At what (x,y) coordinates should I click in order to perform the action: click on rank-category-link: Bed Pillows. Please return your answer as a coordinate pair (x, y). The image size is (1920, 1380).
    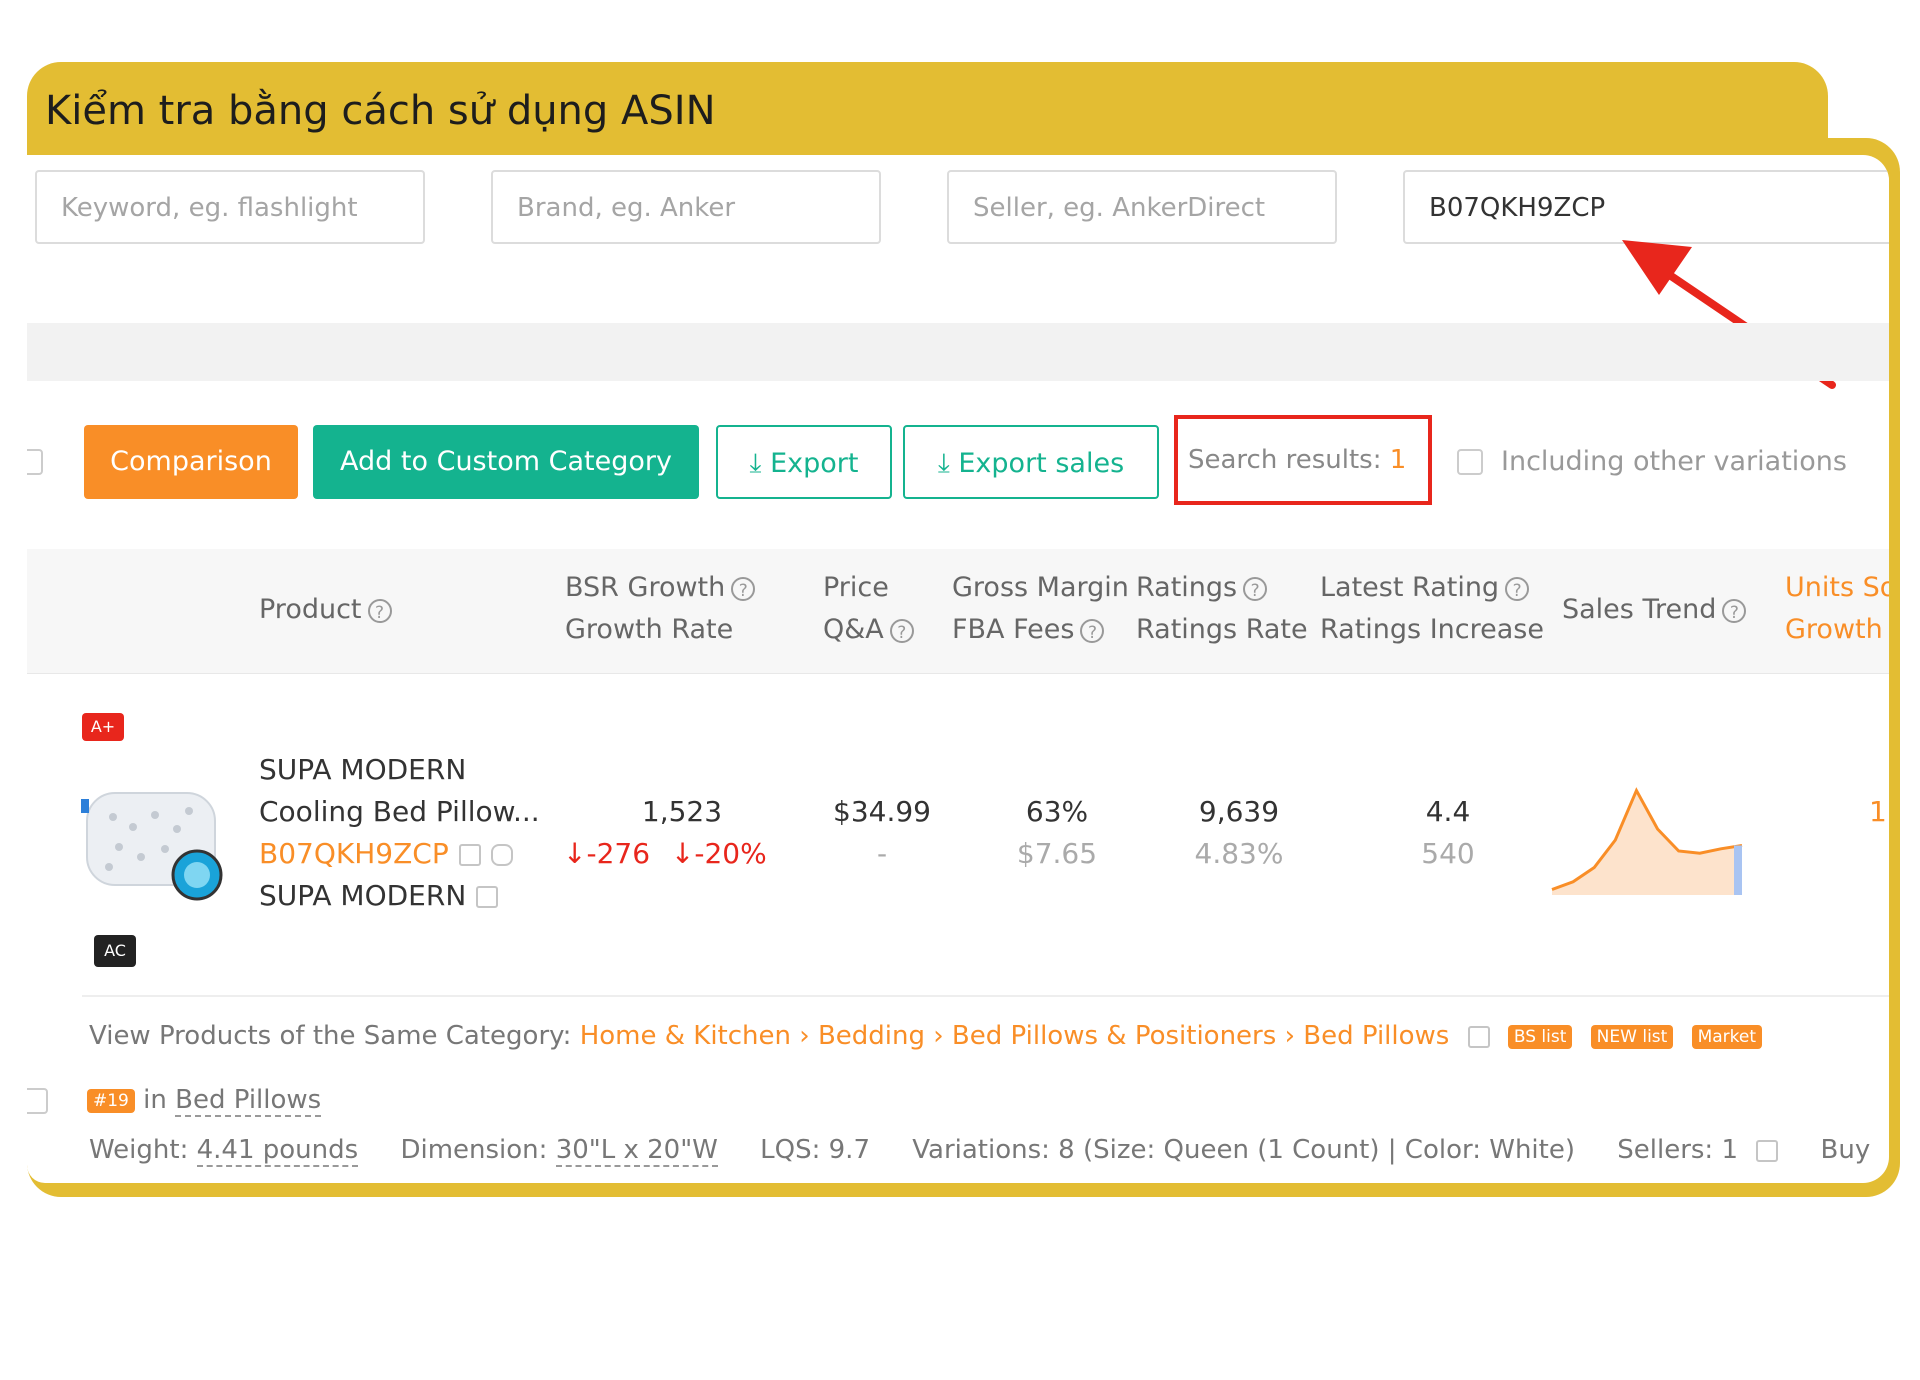
    Looking at the image, I should click on (248, 1101).